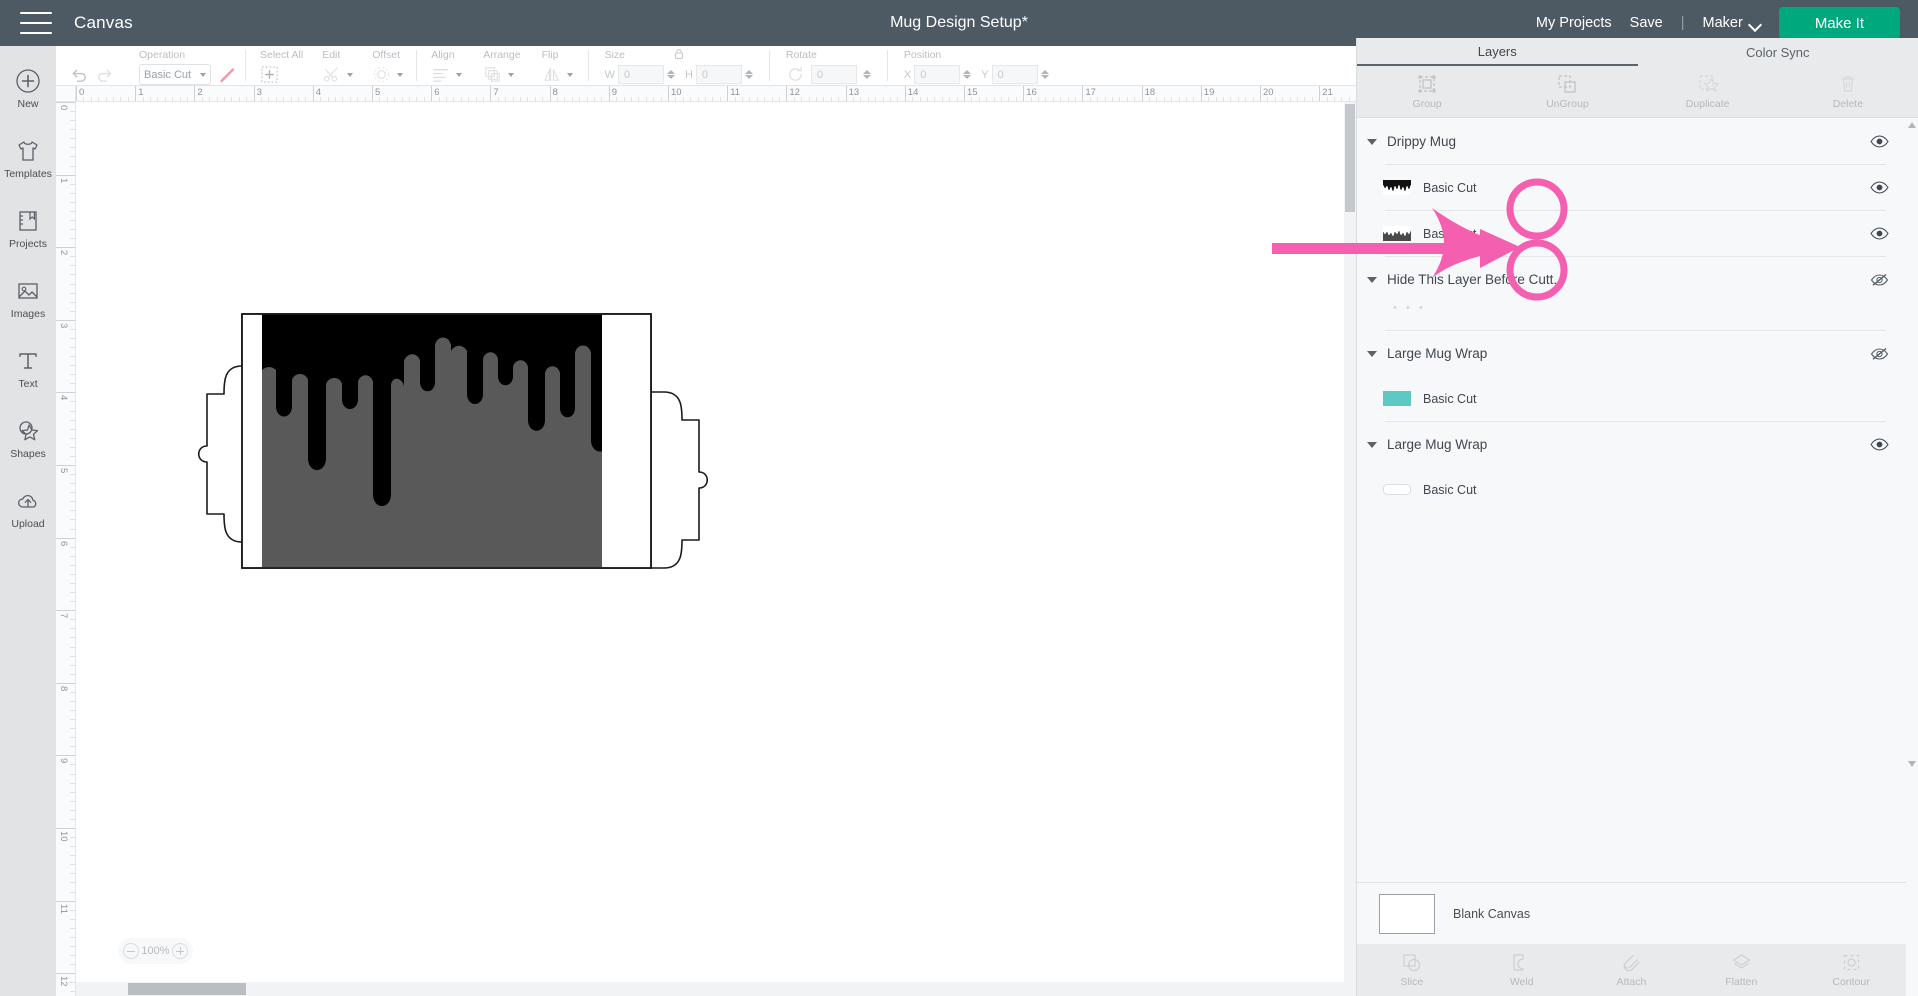 This screenshot has width=1918, height=996. Describe the element at coordinates (175, 74) in the screenshot. I see `operation-select: Basic Cut` at that location.